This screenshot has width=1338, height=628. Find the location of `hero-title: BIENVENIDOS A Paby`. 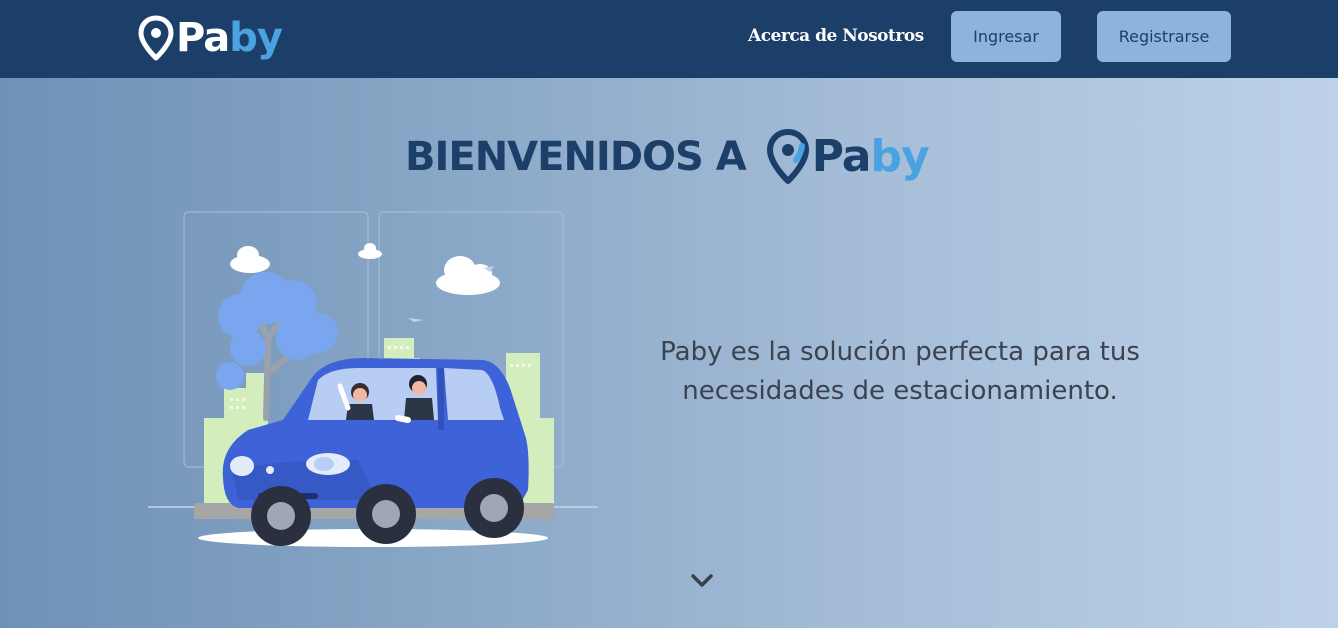

hero-title: BIENVENIDOS A Paby is located at coordinates (667, 157).